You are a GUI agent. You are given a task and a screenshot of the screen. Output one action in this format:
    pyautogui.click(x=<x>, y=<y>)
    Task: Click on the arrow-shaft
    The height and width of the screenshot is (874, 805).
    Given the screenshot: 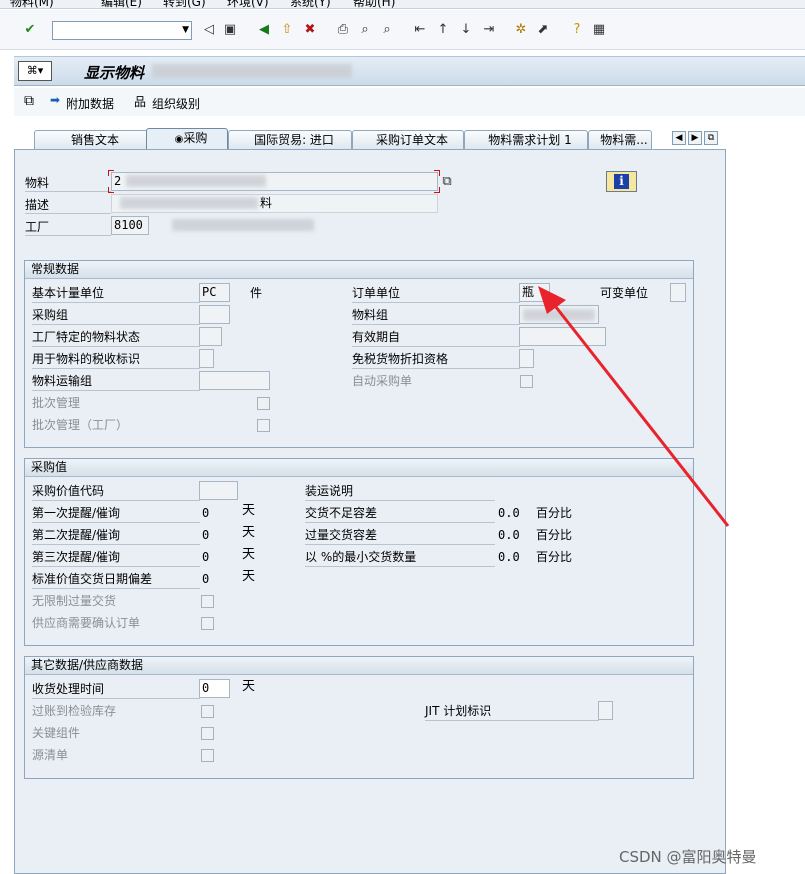 What is the action you would take?
    pyautogui.click(x=640, y=414)
    